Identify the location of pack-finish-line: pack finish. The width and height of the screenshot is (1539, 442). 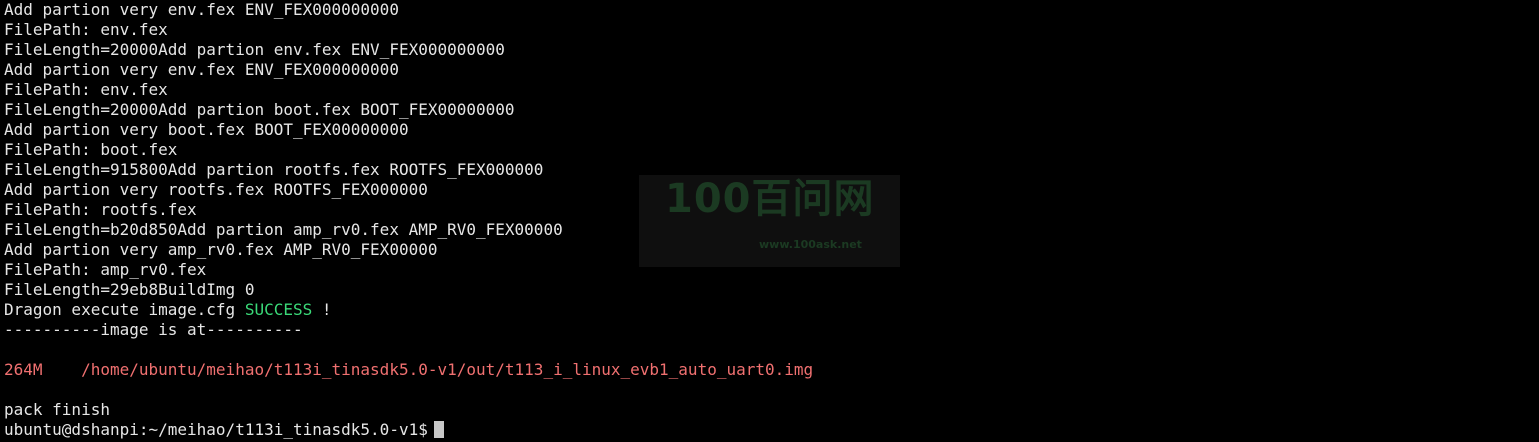
(57, 409).